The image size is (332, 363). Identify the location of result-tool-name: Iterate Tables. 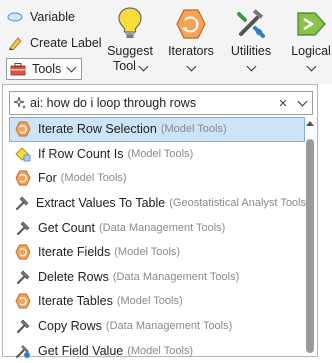
(75, 301).